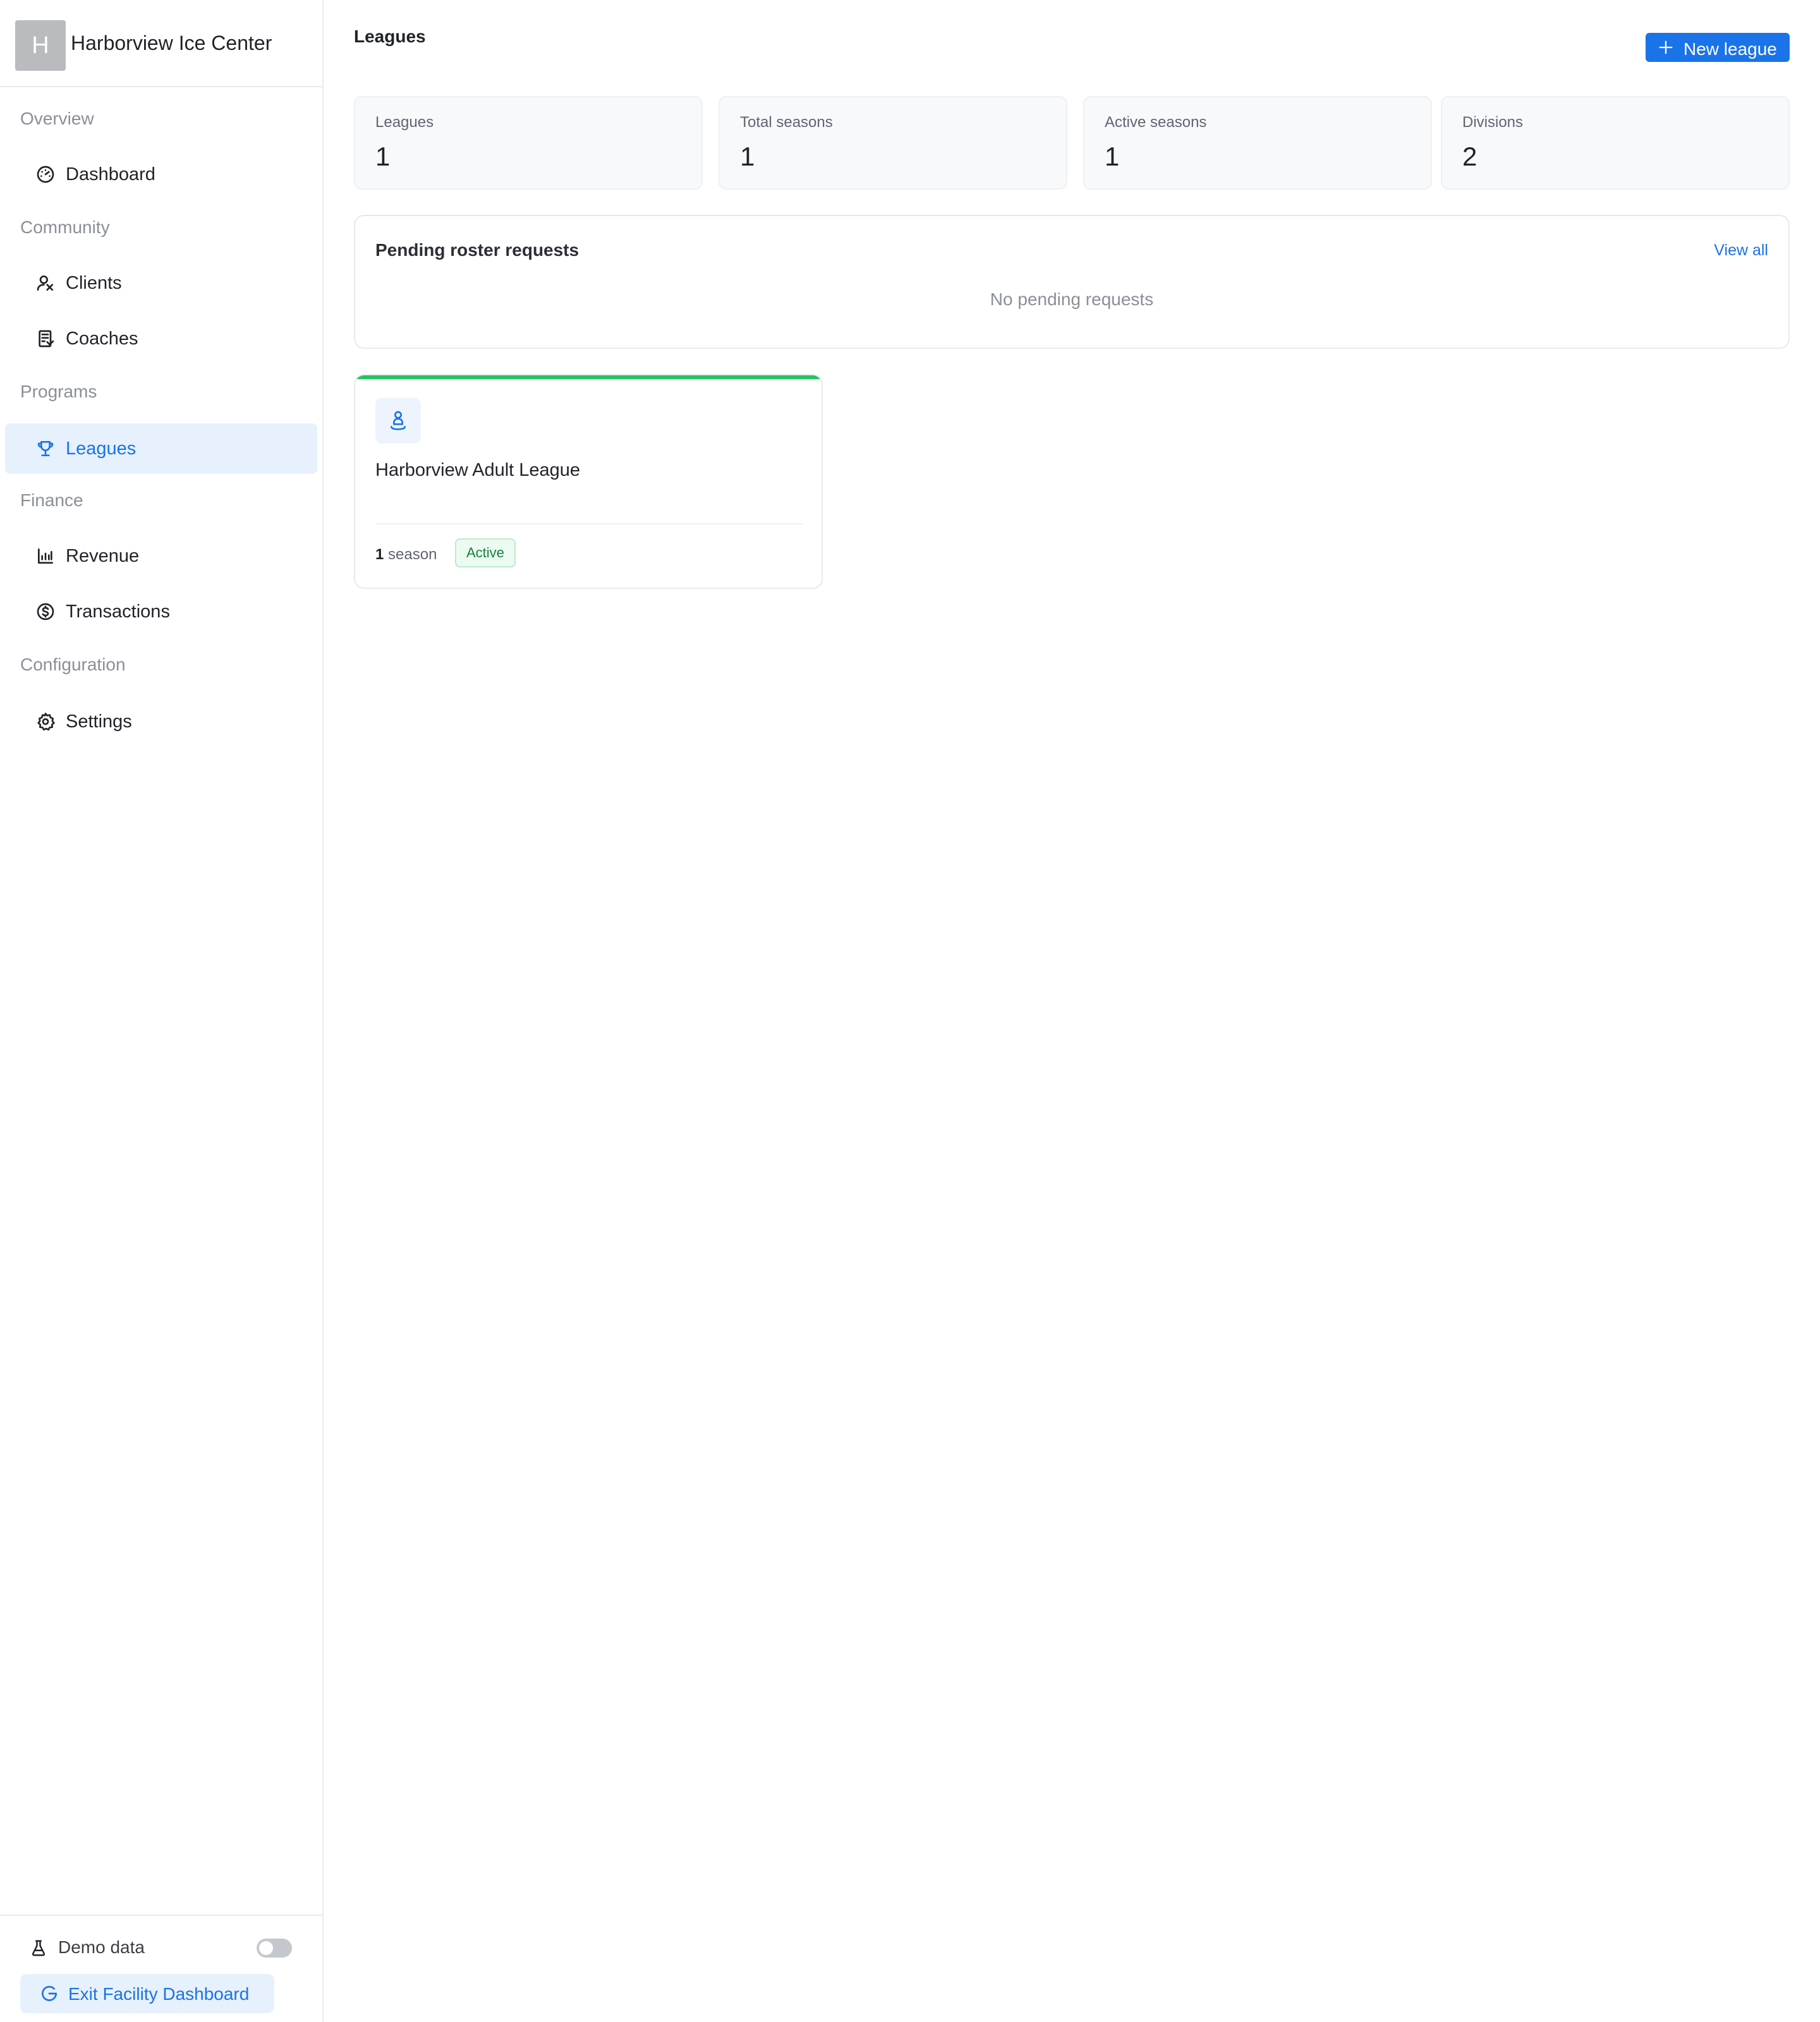 Image resolution: width=1820 pixels, height=2022 pixels. What do you see at coordinates (588, 377) in the screenshot?
I see `league-status-accent` at bounding box center [588, 377].